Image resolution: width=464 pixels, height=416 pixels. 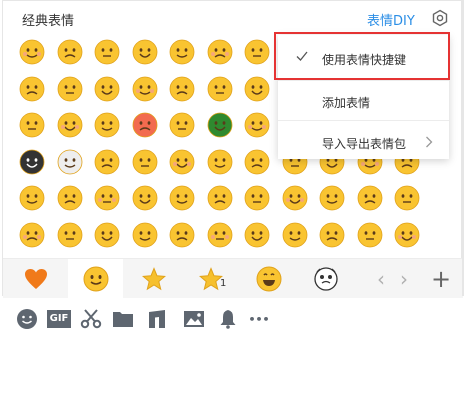 I want to click on bell-icon, so click(x=228, y=319).